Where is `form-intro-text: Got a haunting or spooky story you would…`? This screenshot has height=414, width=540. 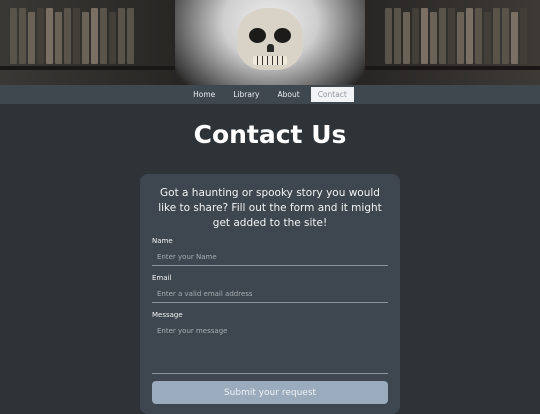 form-intro-text: Got a haunting or spooky story you would… is located at coordinates (270, 208).